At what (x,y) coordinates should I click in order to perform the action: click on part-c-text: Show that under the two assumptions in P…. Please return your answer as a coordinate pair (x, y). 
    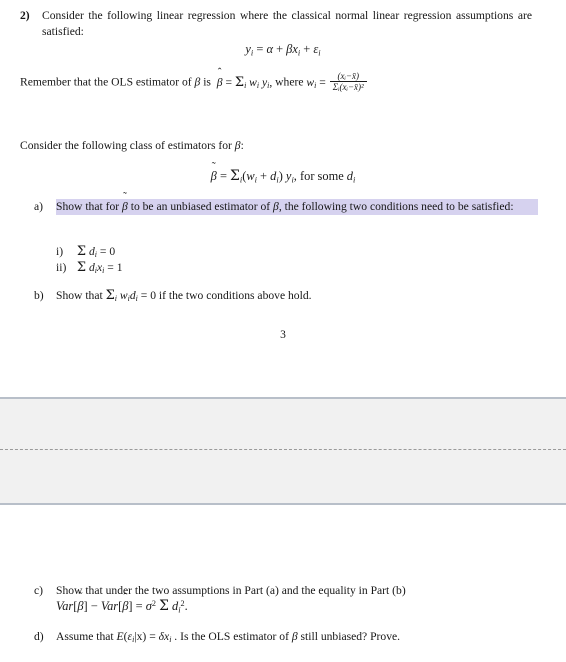
    Looking at the image, I should click on (231, 590).